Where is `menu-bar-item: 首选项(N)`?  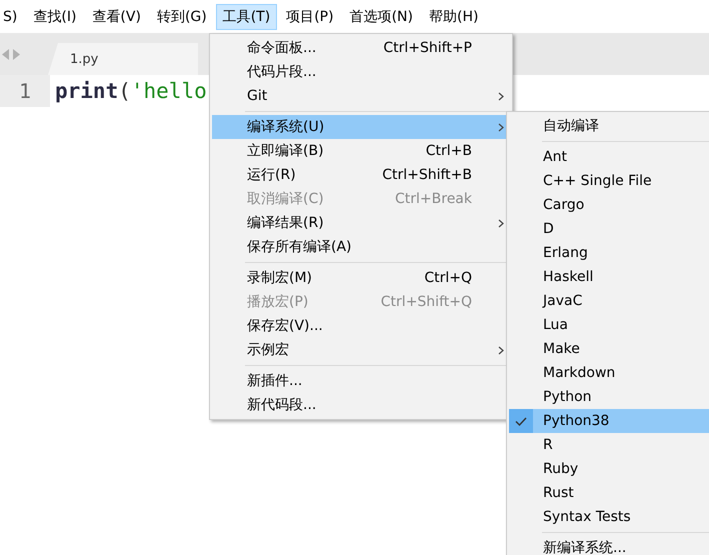 menu-bar-item: 首选项(N) is located at coordinates (381, 17).